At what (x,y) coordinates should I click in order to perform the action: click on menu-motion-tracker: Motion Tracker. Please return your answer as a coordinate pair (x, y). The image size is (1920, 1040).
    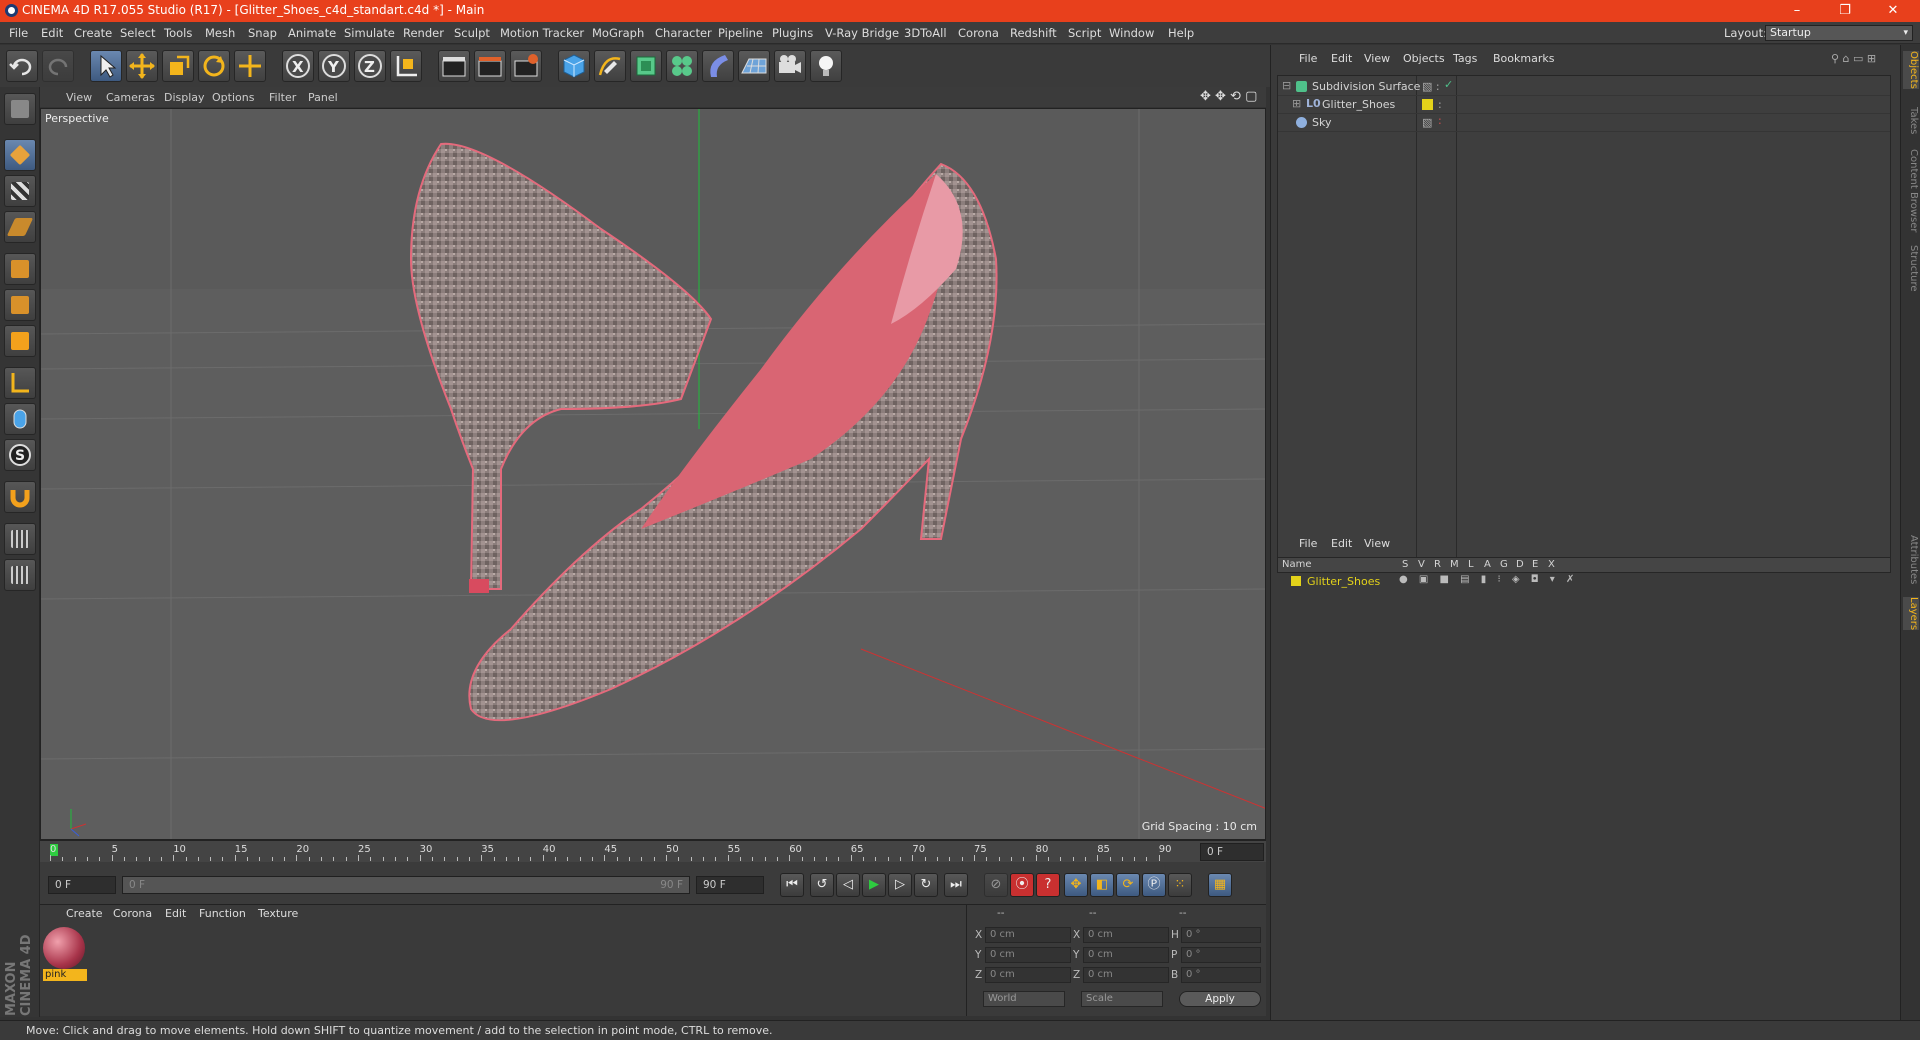
    Looking at the image, I should click on (542, 33).